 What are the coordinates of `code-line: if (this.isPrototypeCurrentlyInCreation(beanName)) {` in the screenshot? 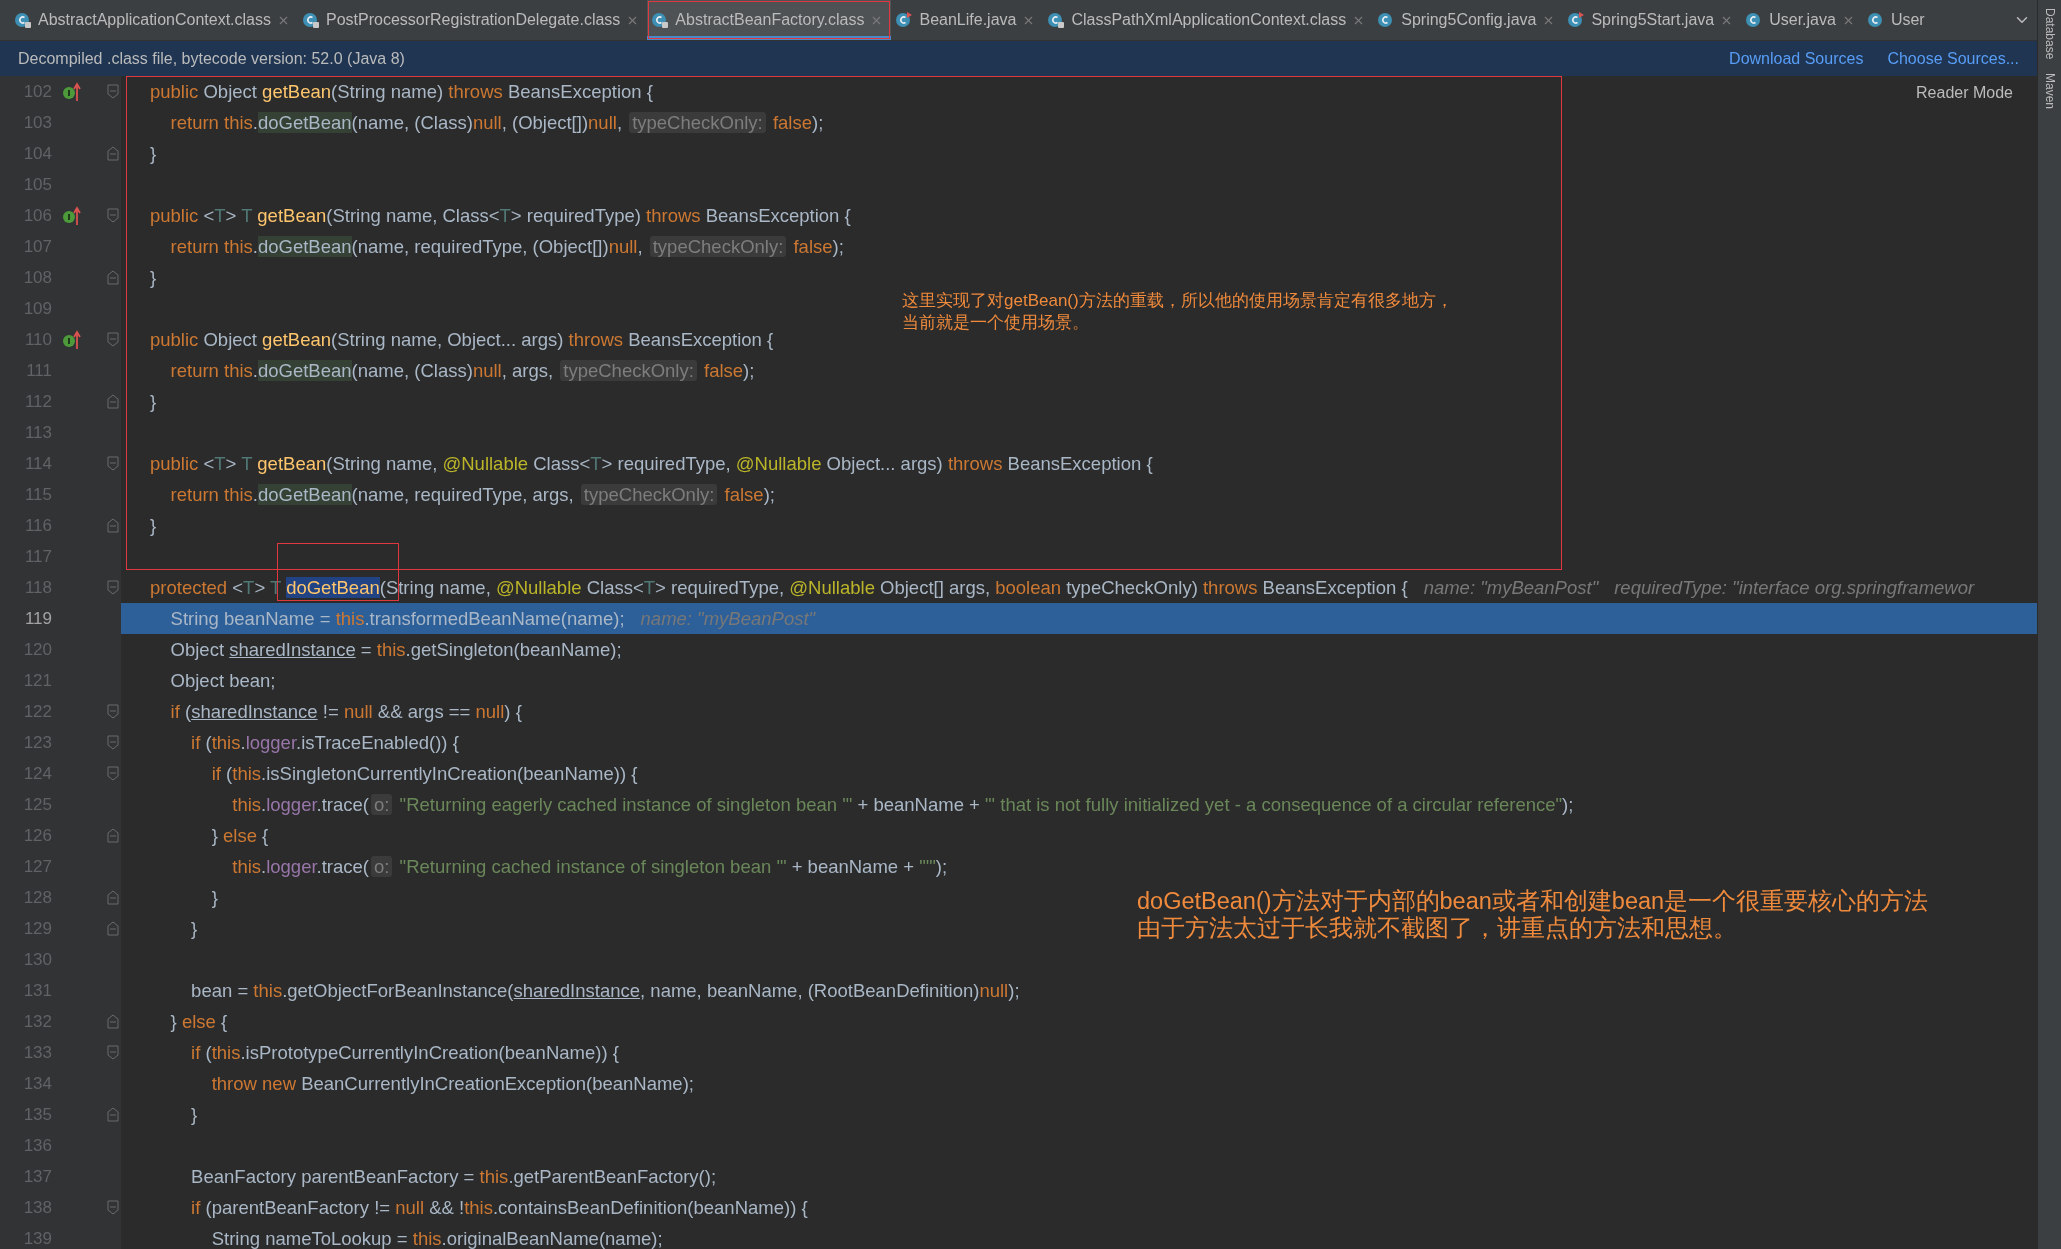 It's located at (404, 1052).